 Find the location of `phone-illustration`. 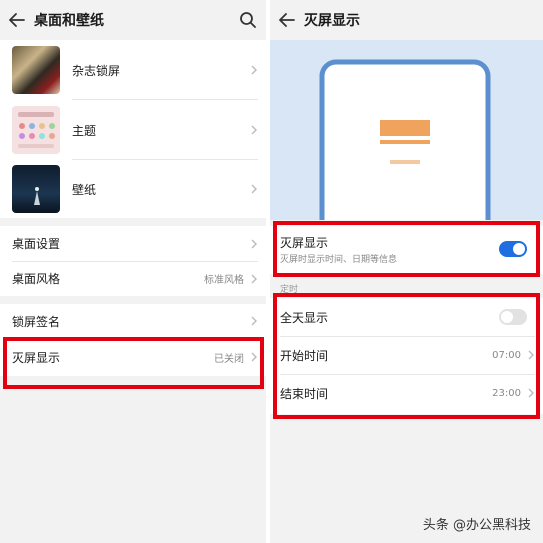

phone-illustration is located at coordinates (405, 150).